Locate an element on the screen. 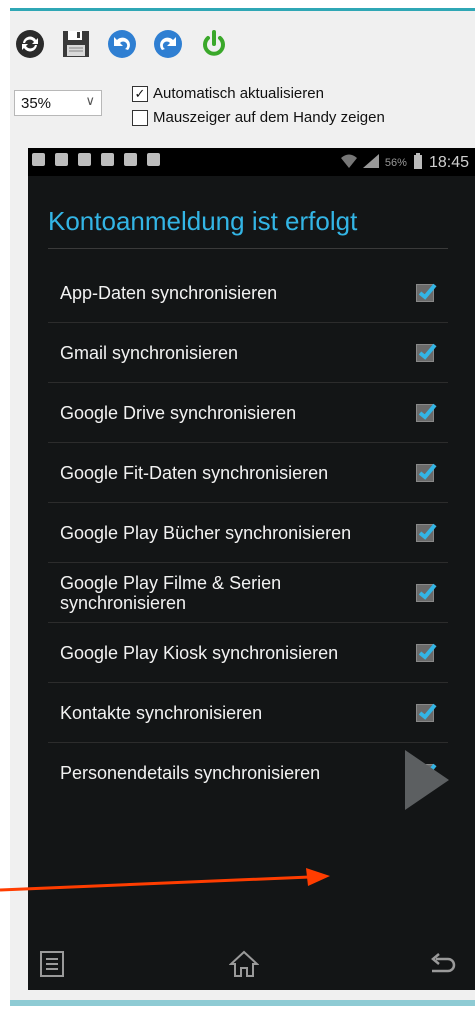 The height and width of the screenshot is (1012, 475). status-time: 18:45 is located at coordinates (448, 162).